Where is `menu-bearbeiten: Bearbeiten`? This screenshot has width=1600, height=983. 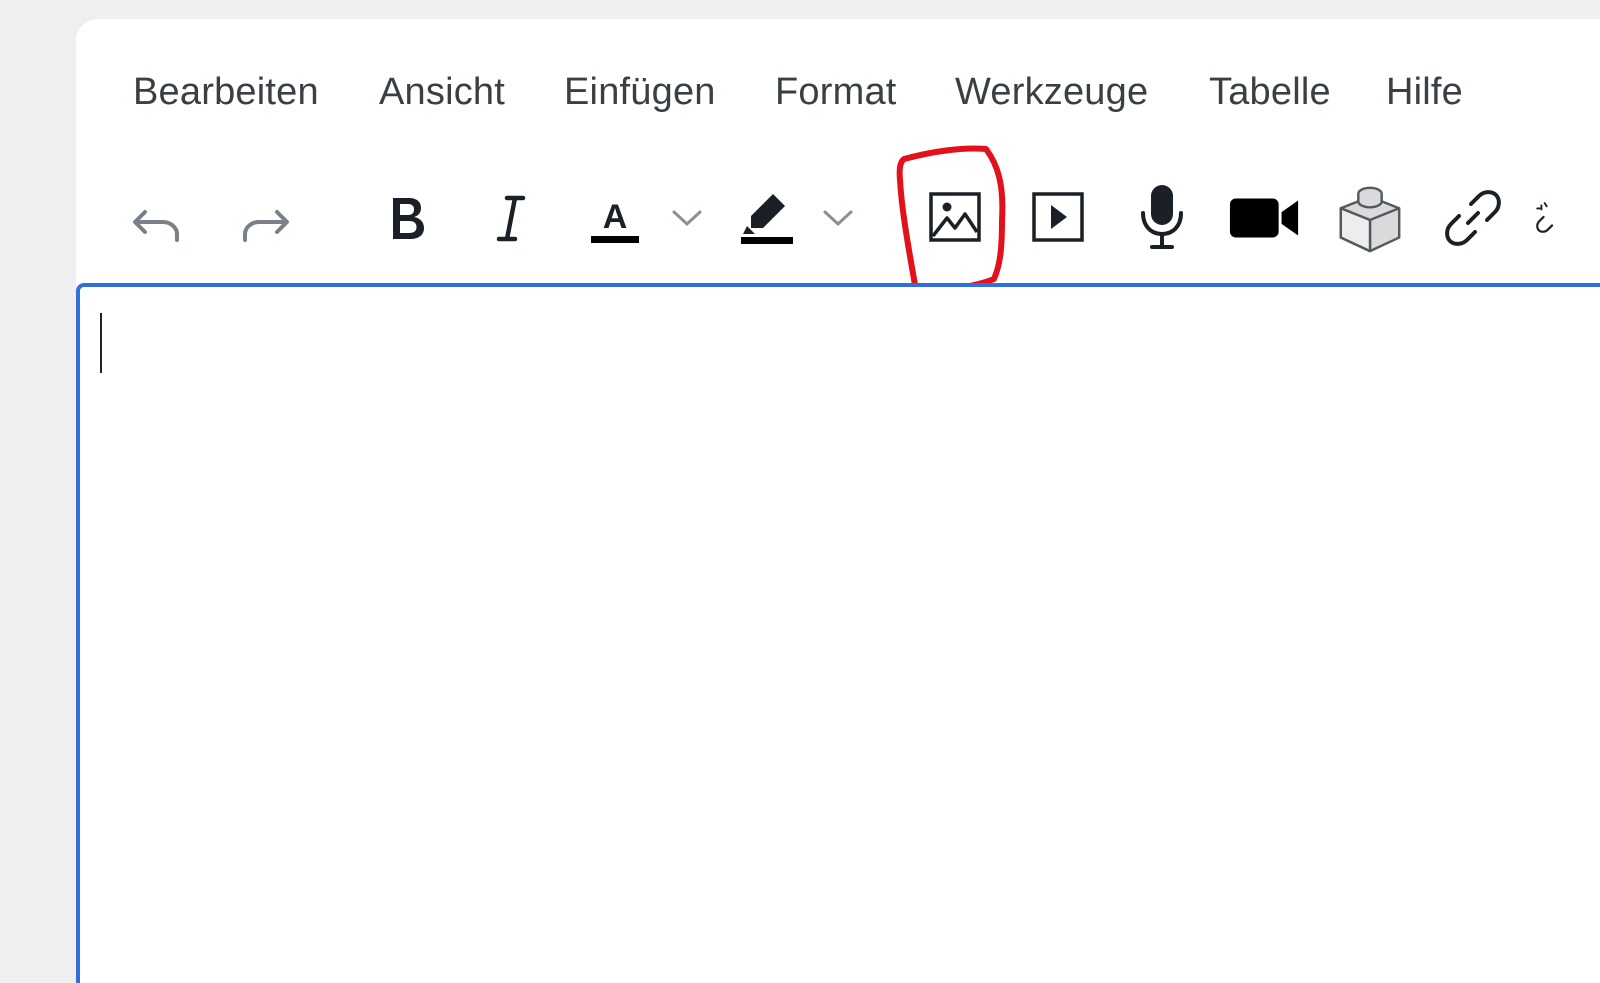 menu-bearbeiten: Bearbeiten is located at coordinates (226, 92).